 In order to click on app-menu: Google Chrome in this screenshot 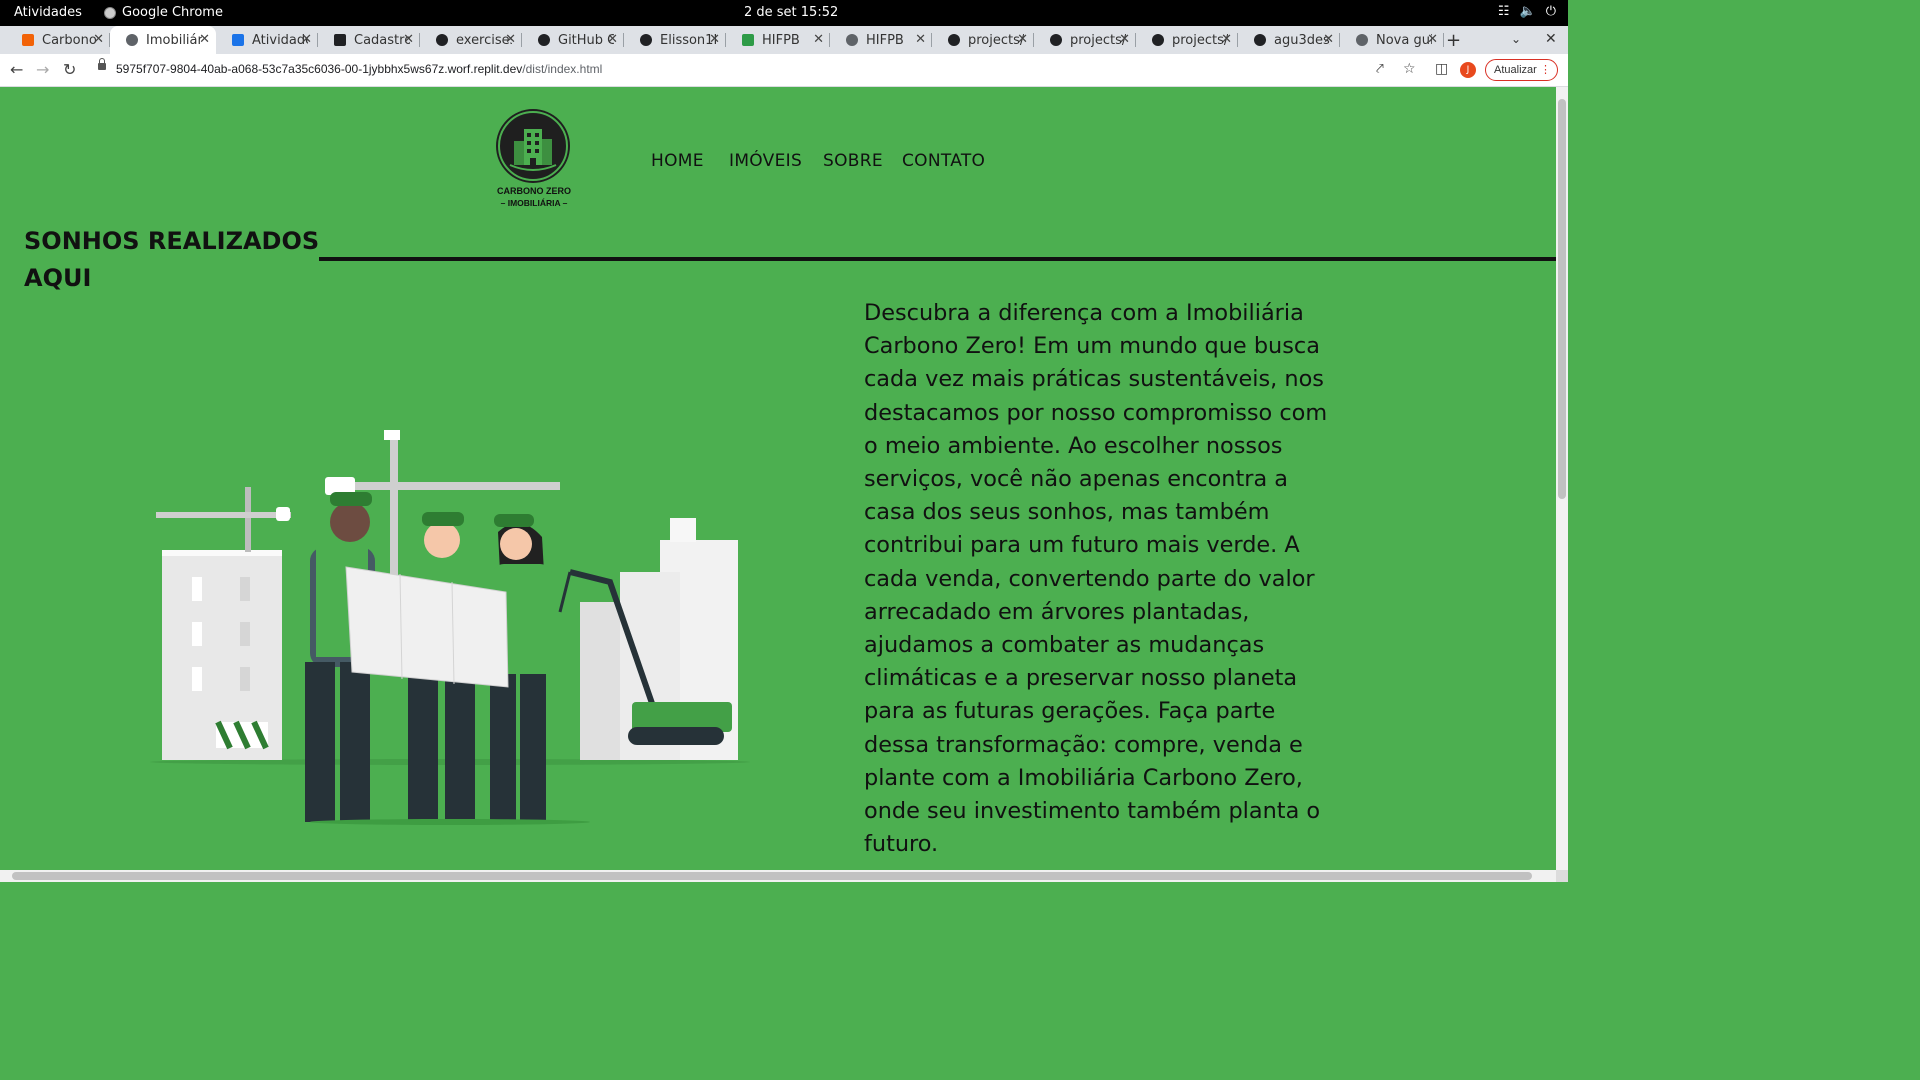, I will do `click(163, 12)`.